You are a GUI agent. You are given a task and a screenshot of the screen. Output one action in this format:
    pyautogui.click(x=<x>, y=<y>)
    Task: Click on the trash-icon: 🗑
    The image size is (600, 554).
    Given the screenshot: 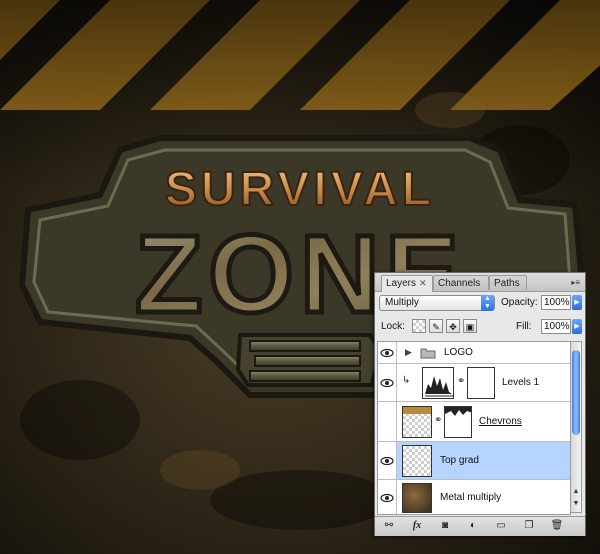 What is the action you would take?
    pyautogui.click(x=557, y=526)
    